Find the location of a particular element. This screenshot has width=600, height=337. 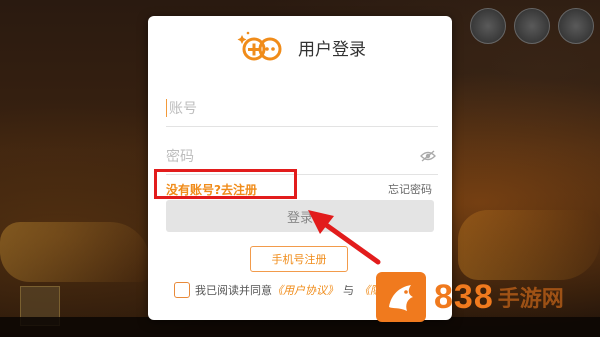

qilin-logo-icon is located at coordinates (401, 297).